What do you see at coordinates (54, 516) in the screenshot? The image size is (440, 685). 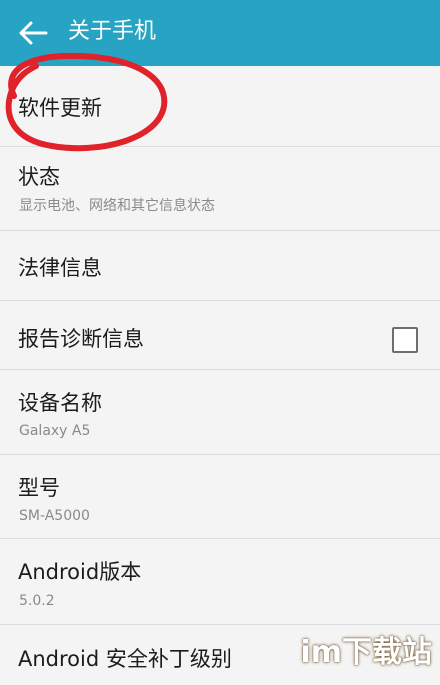 I see `list-item-subtitle: SM-A5000` at bounding box center [54, 516].